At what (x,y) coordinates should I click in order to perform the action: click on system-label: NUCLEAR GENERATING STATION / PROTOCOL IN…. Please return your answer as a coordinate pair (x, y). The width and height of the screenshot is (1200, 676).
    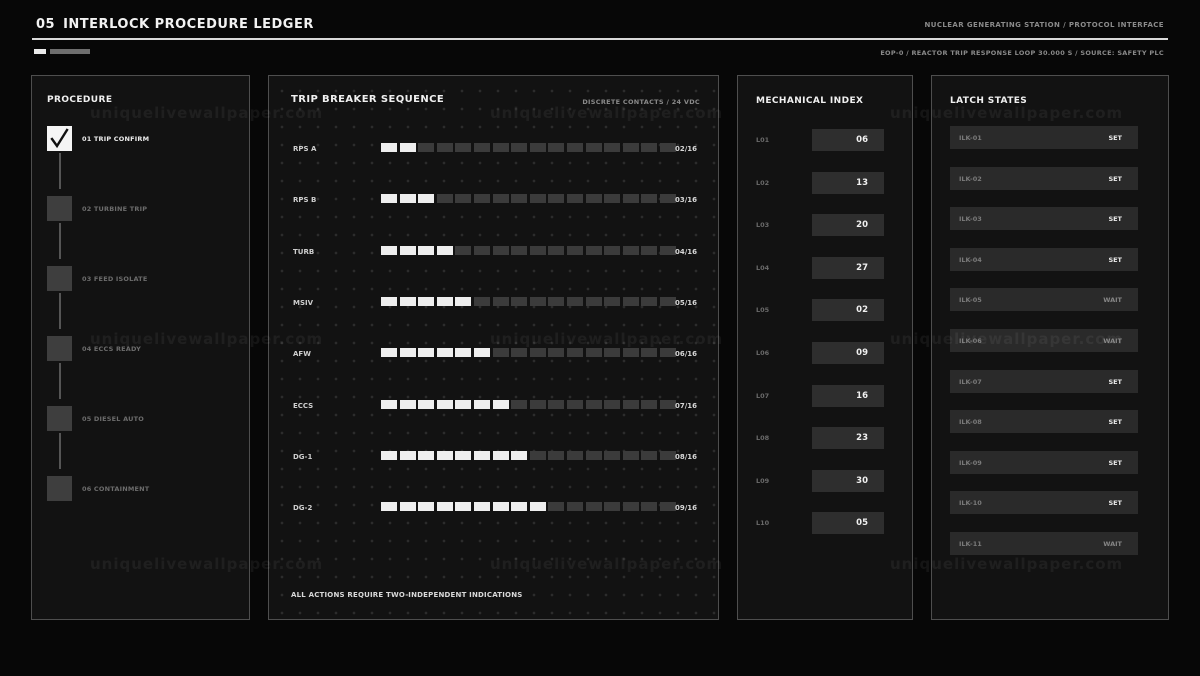
    Looking at the image, I should click on (1044, 25).